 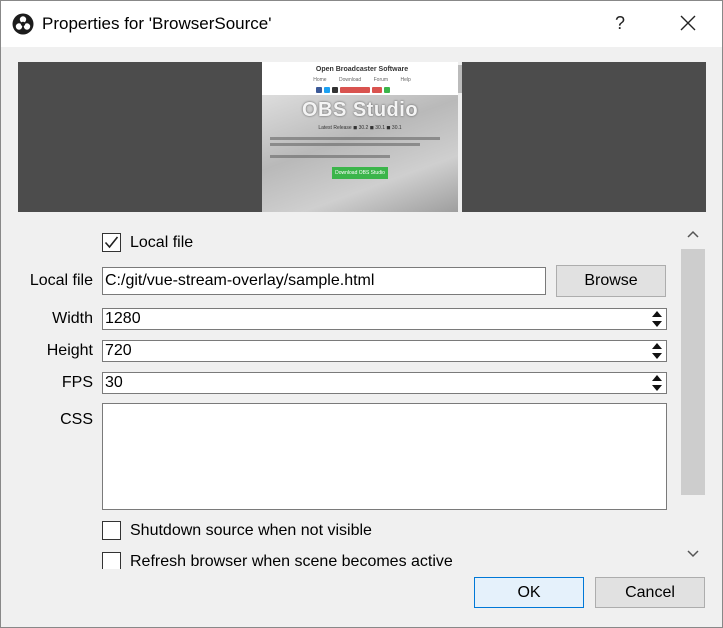 I want to click on css-label: CSS, so click(x=76, y=419).